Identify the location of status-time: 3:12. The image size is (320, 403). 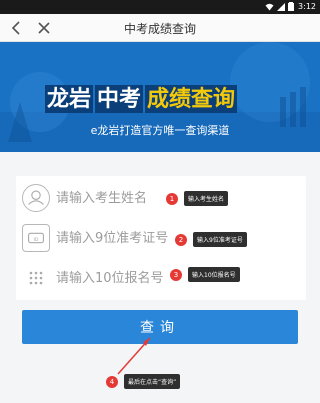
(307, 6).